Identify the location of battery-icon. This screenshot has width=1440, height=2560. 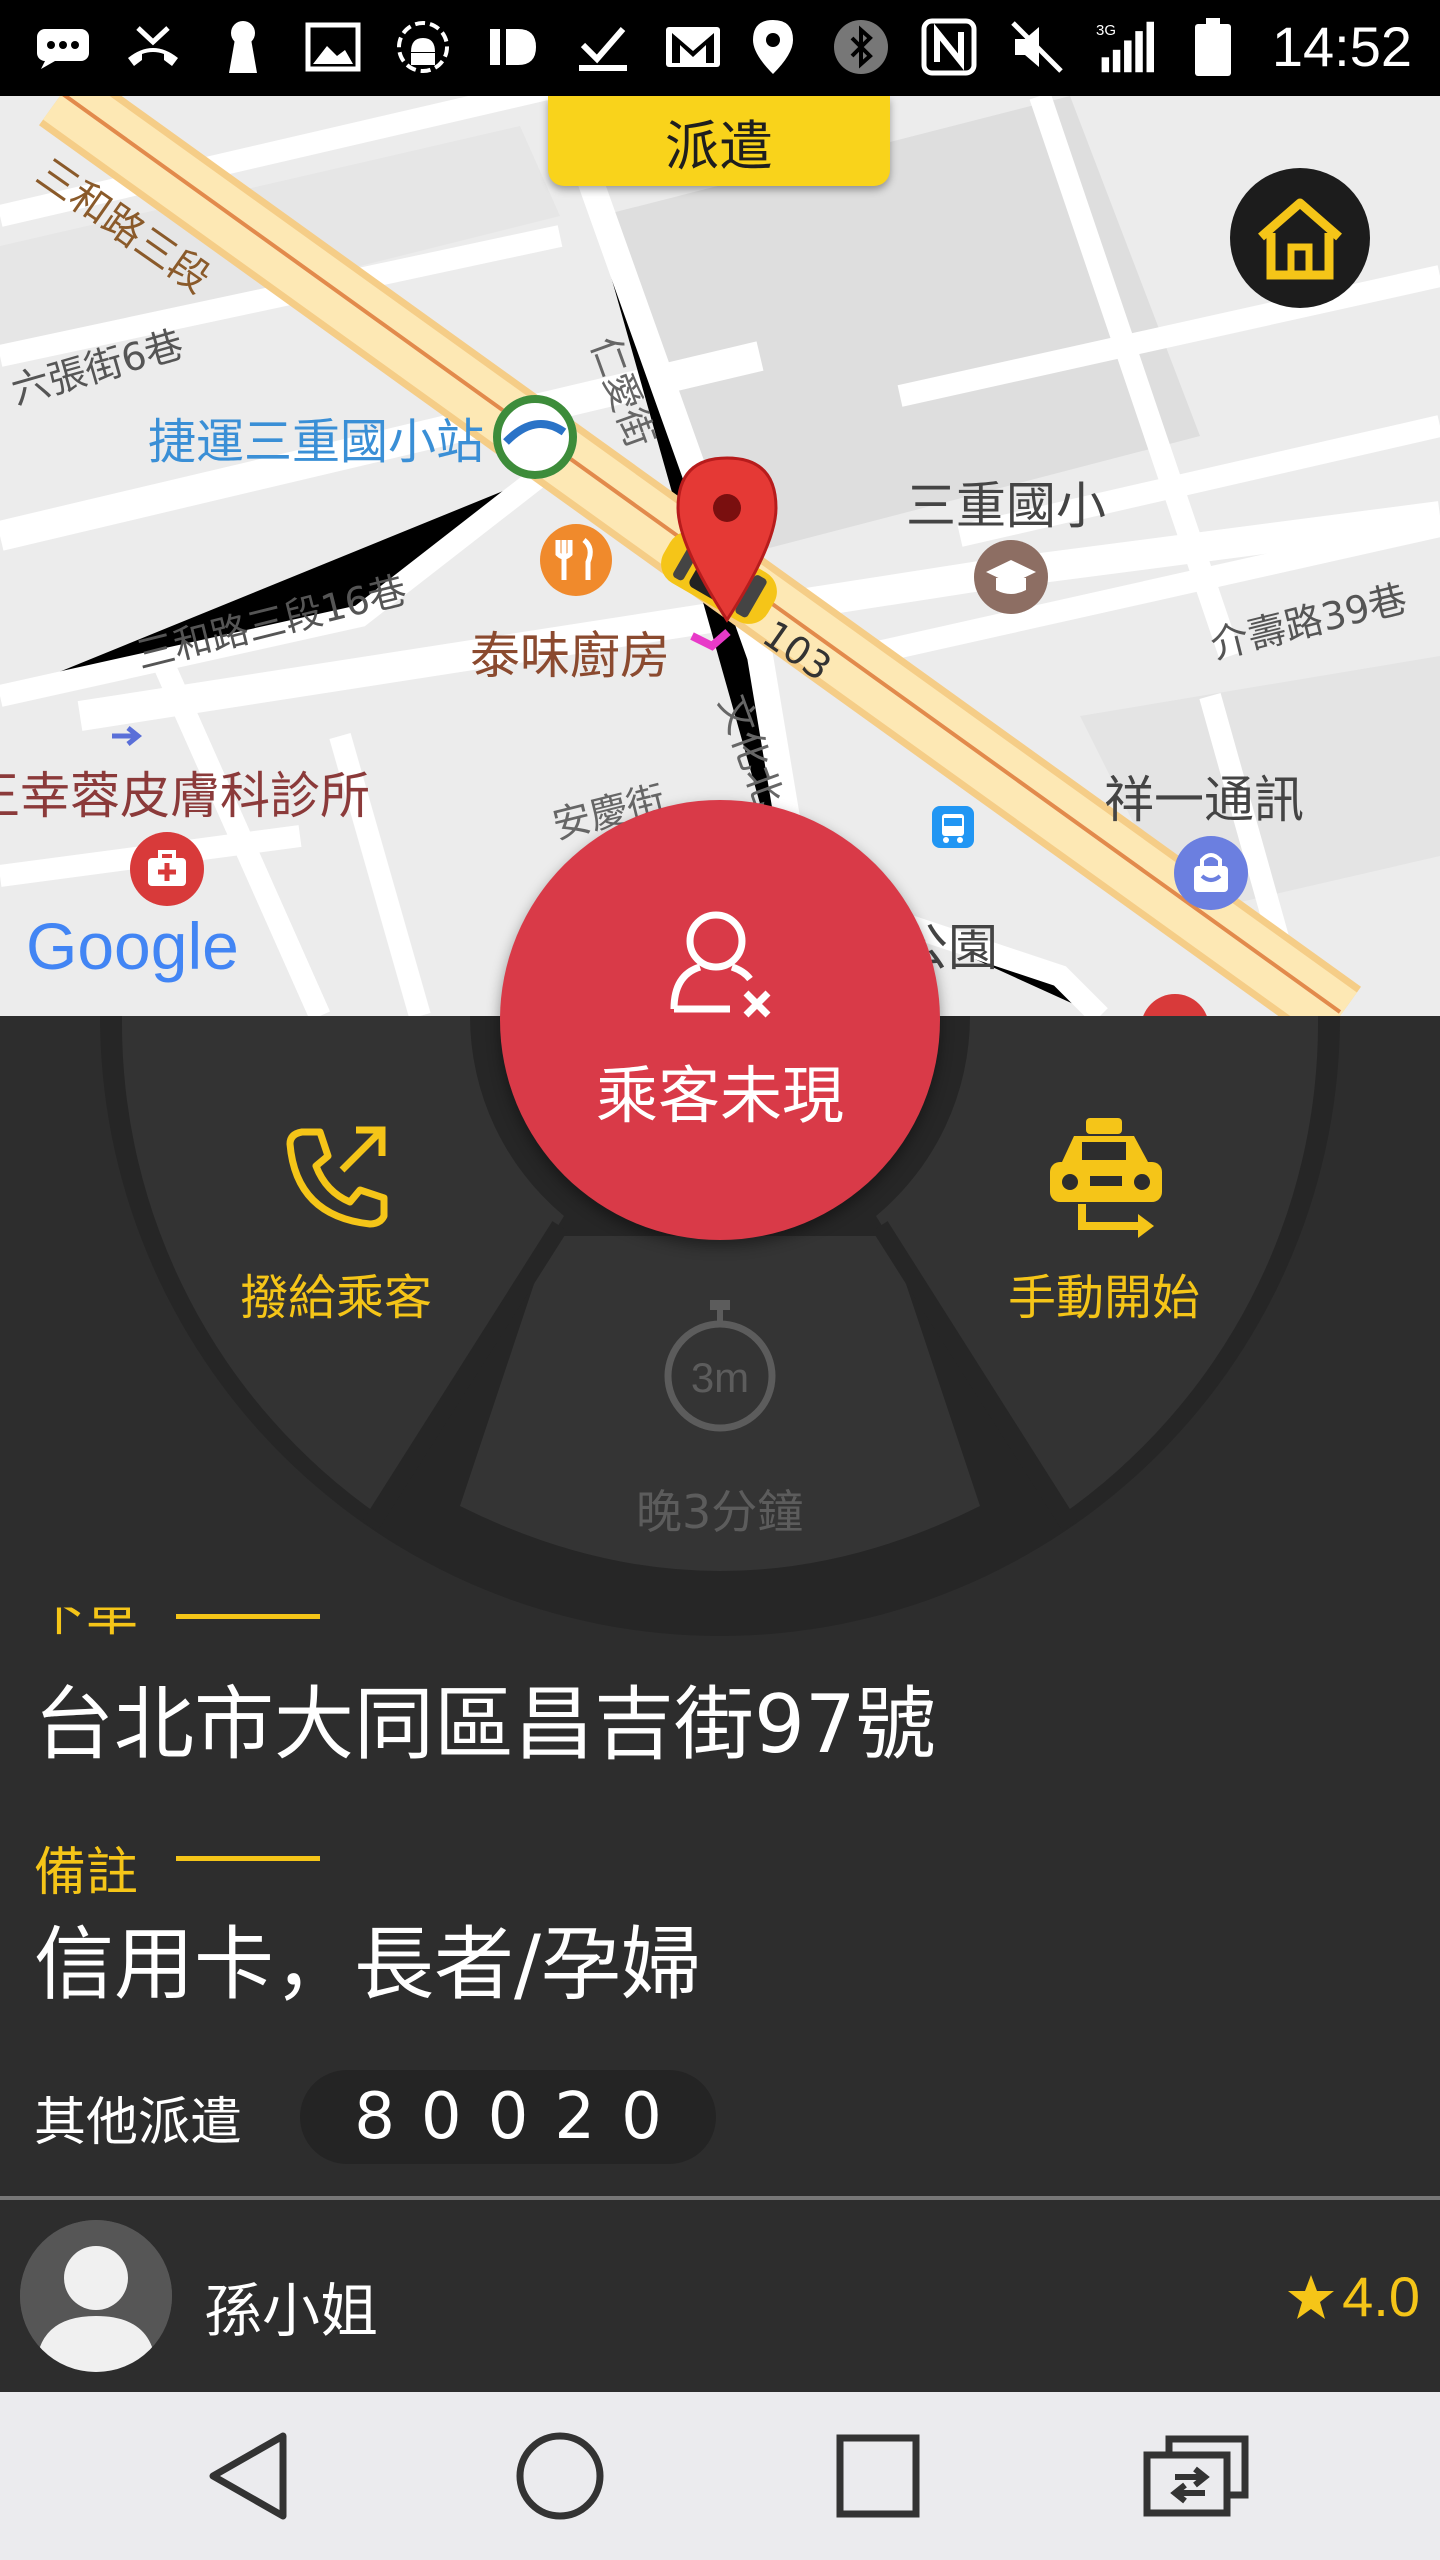
(1213, 46).